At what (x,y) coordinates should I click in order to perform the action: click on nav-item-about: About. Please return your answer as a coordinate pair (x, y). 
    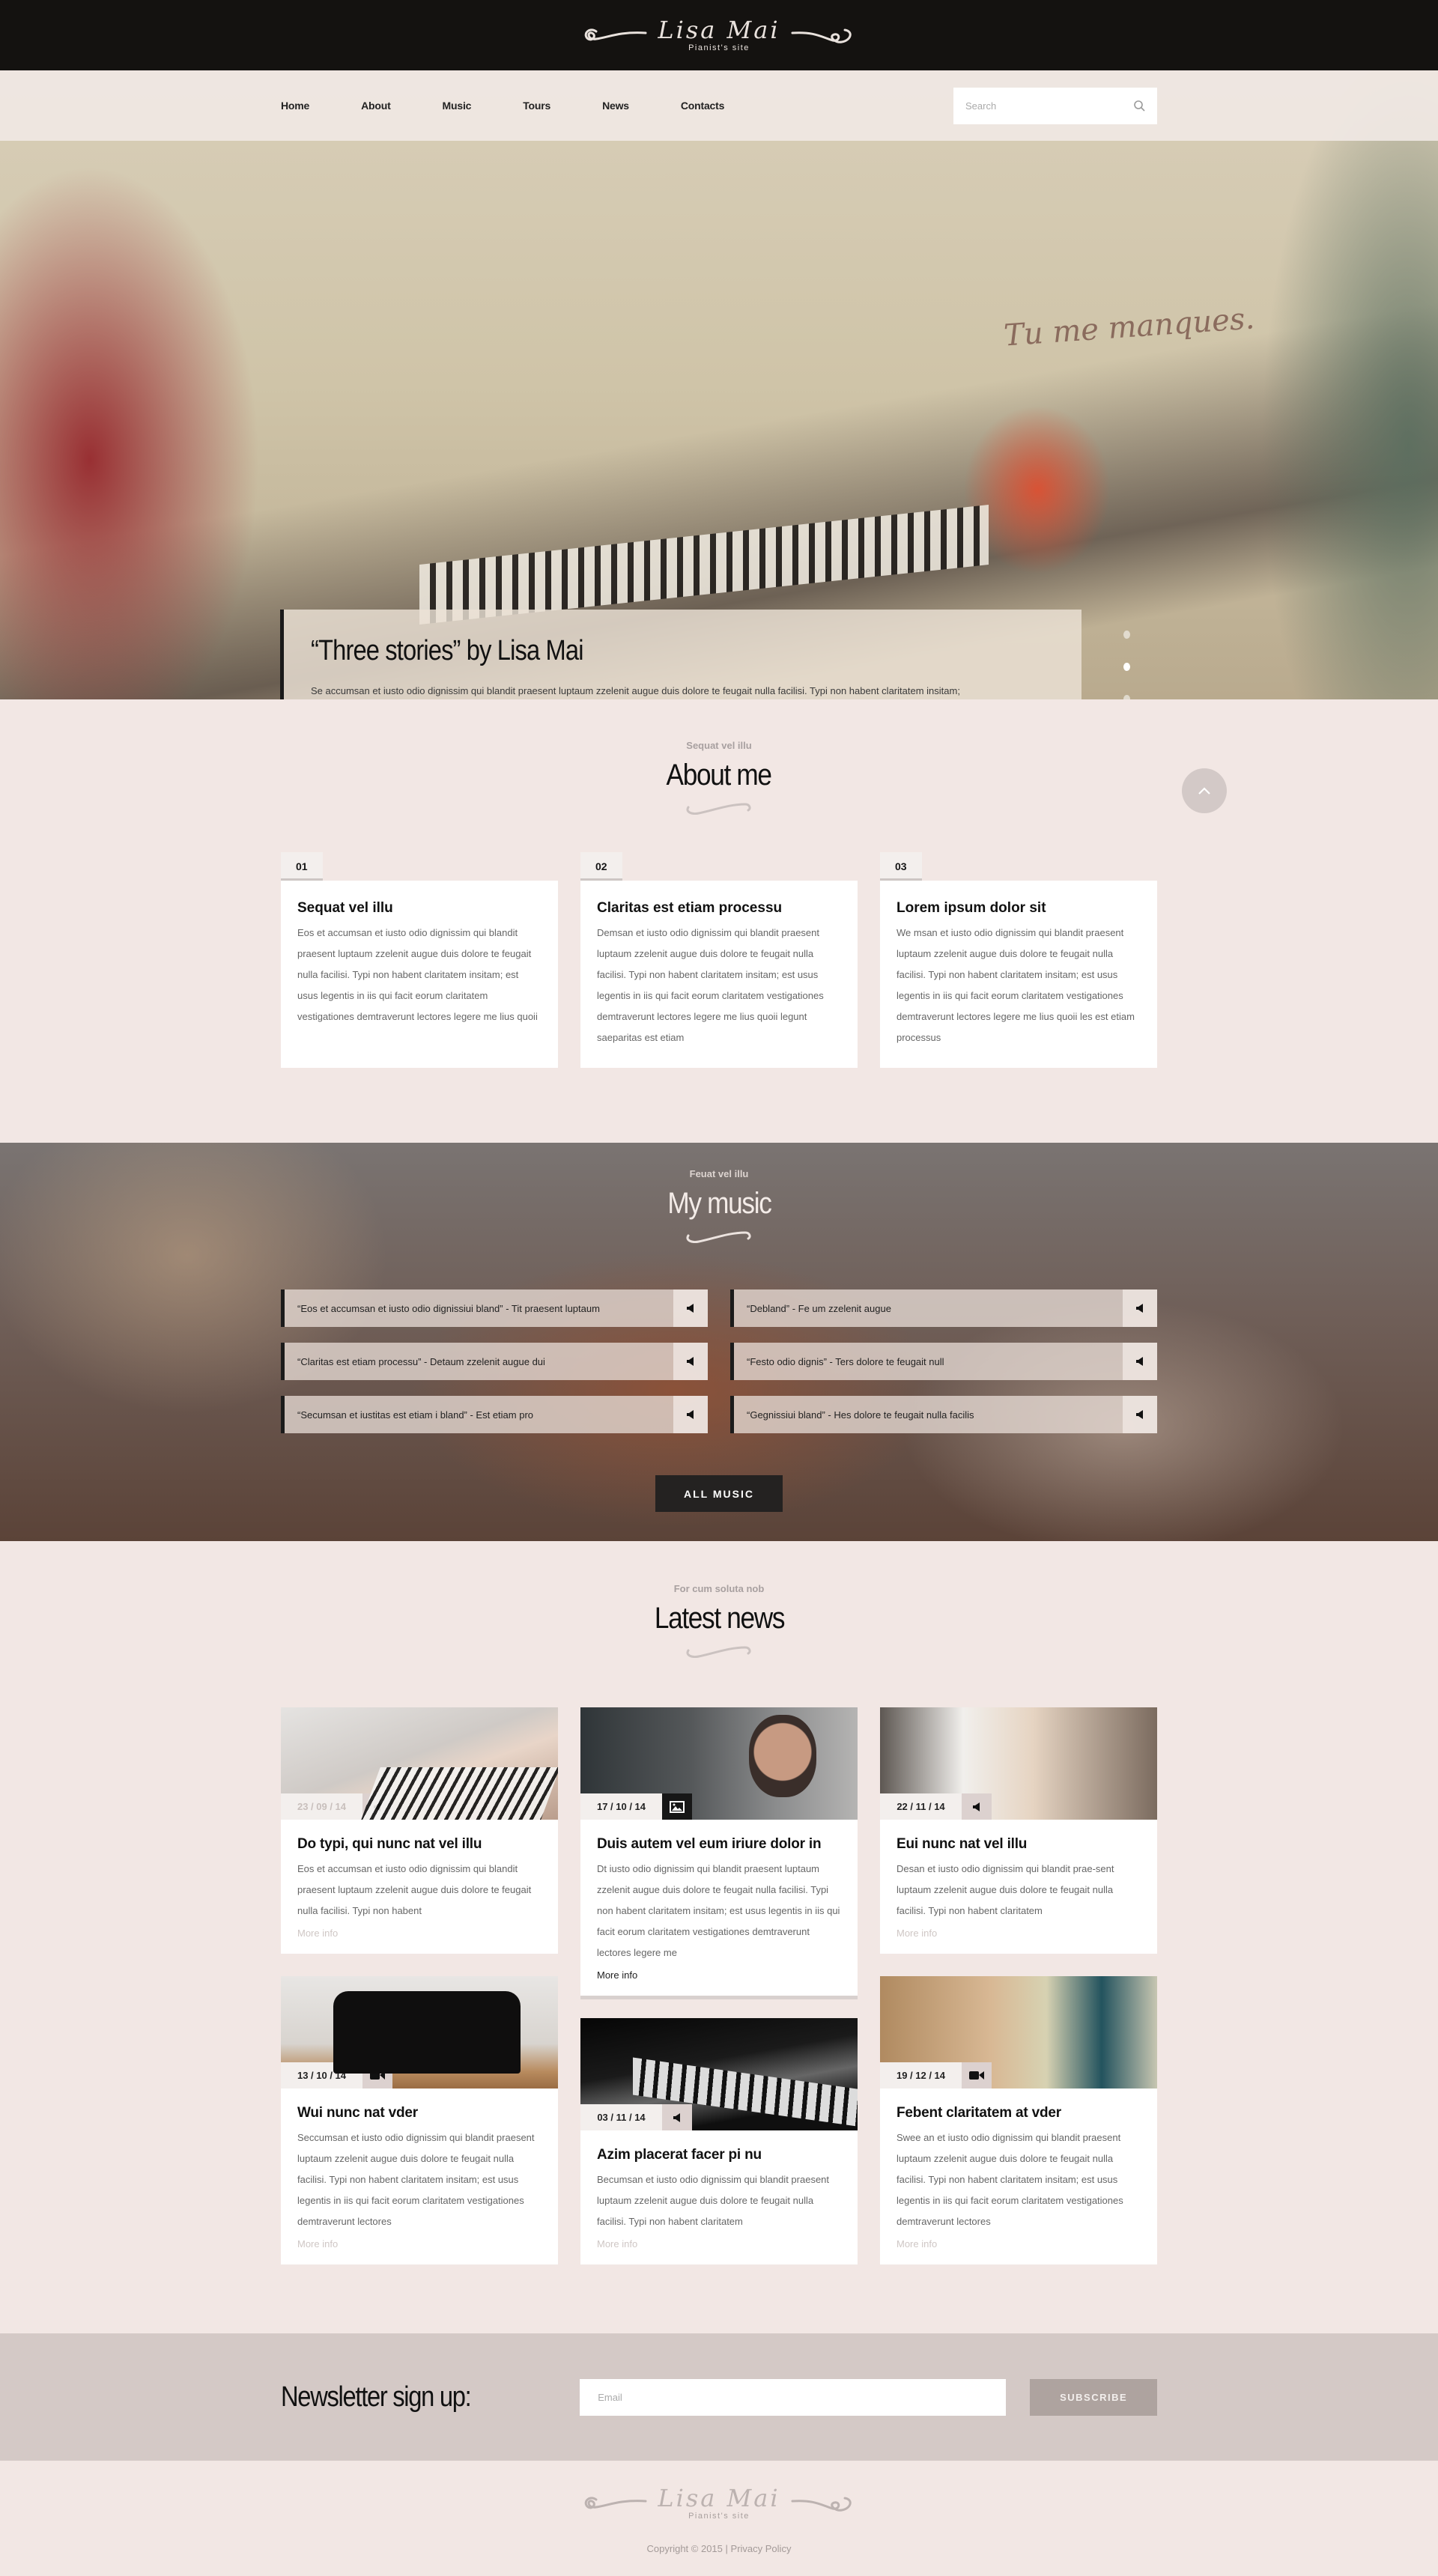
    Looking at the image, I should click on (376, 106).